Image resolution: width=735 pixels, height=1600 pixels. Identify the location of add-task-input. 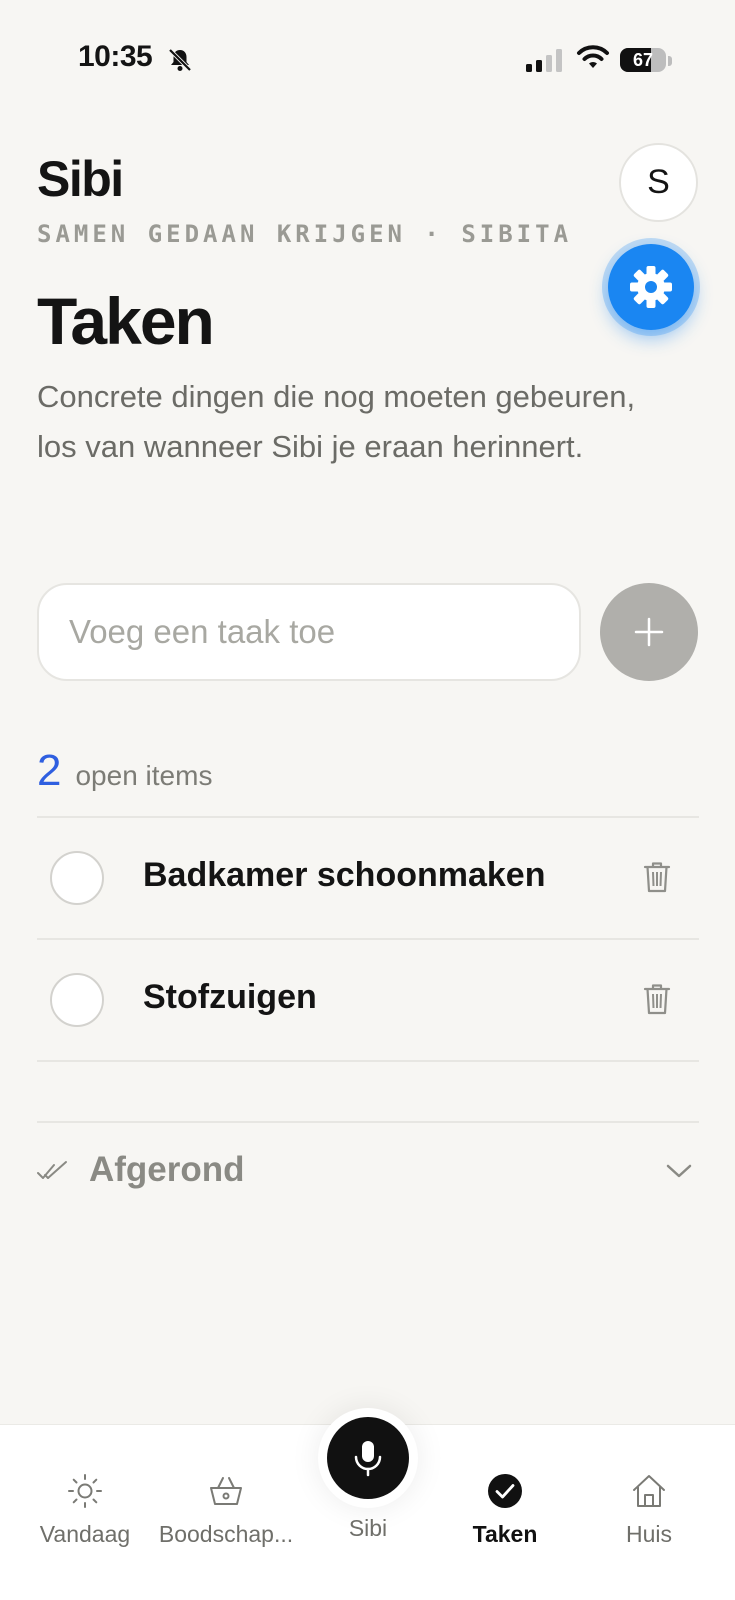
(309, 632).